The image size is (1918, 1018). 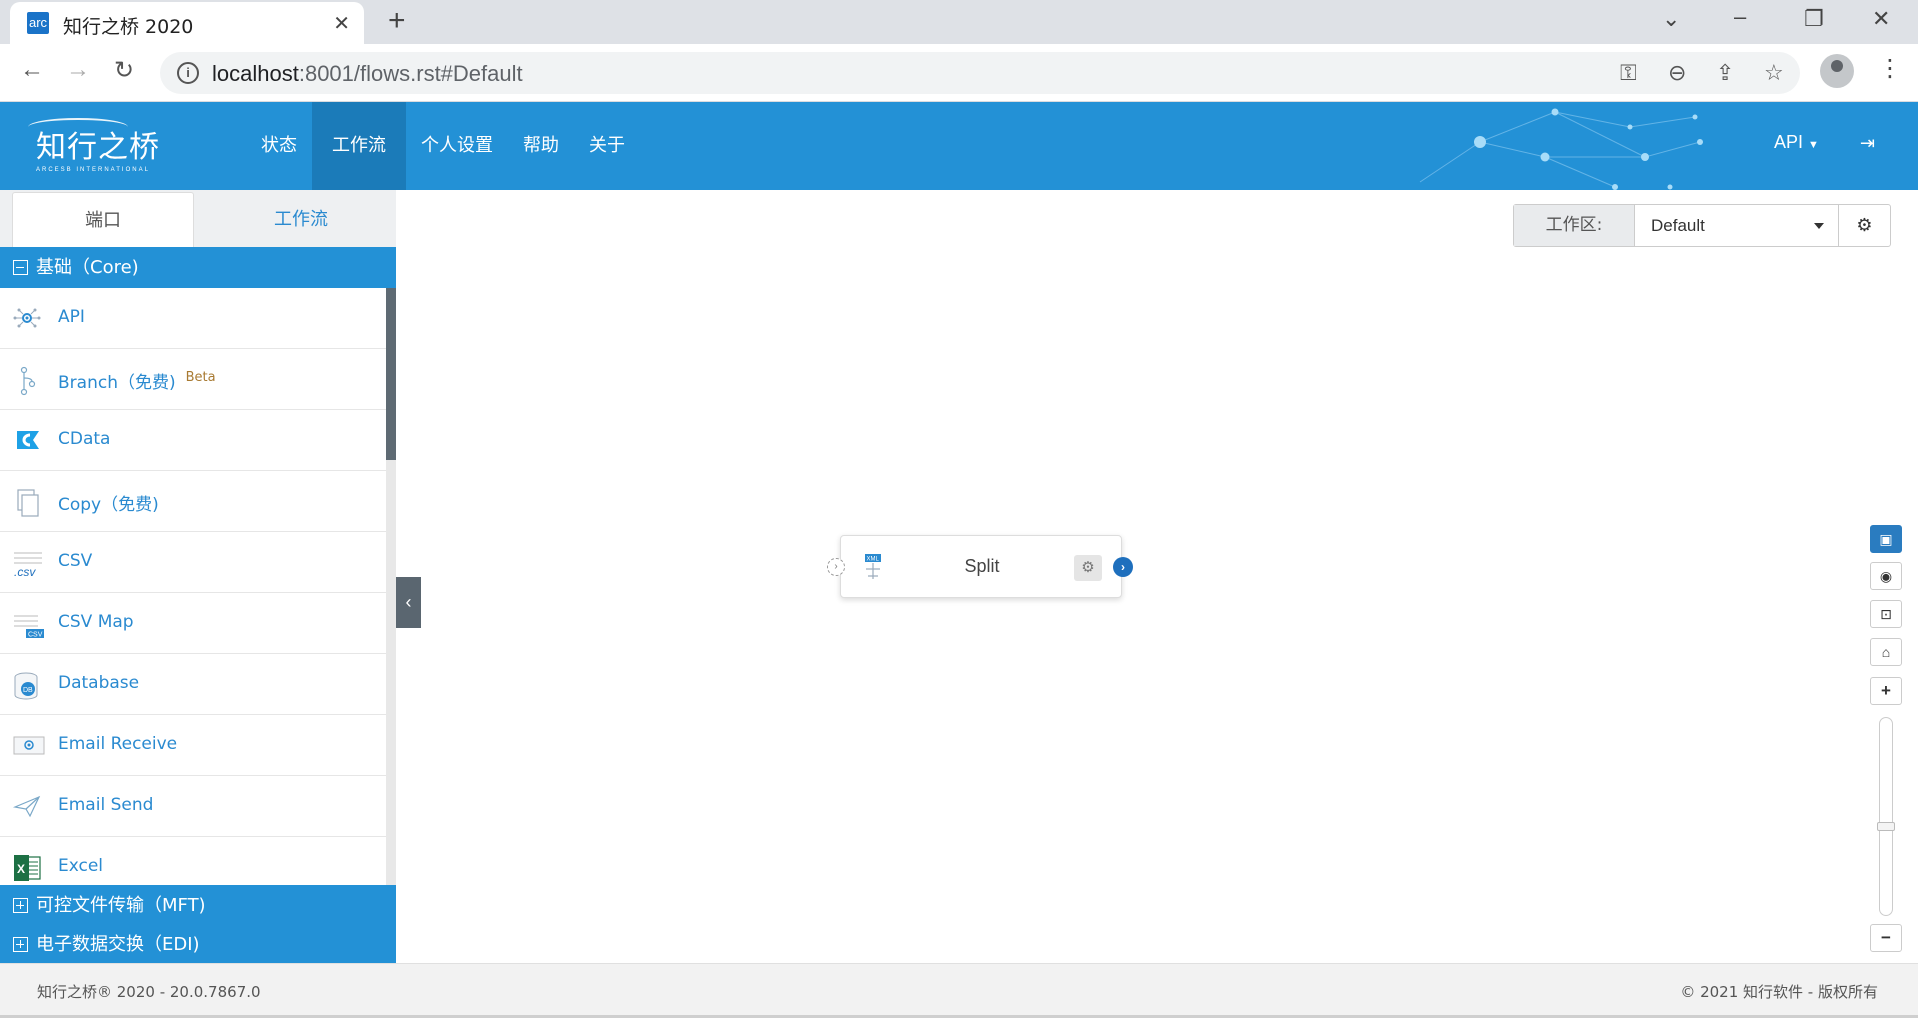 I want to click on fit-screen-icon: ⊡, so click(x=1886, y=614).